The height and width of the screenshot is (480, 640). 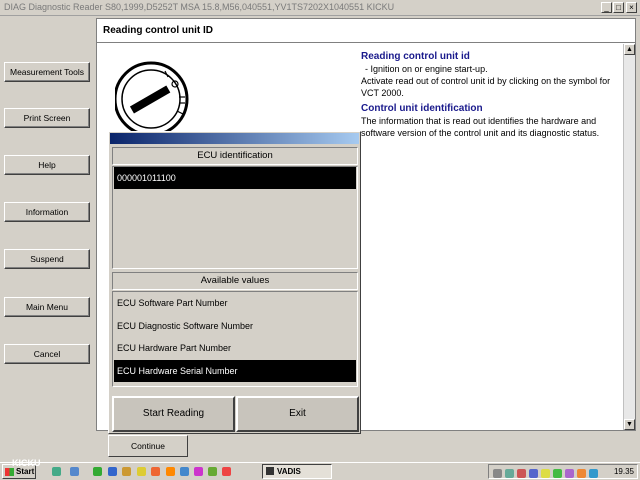 What do you see at coordinates (158, 30) in the screenshot?
I see `page-title: Reading control unit ID` at bounding box center [158, 30].